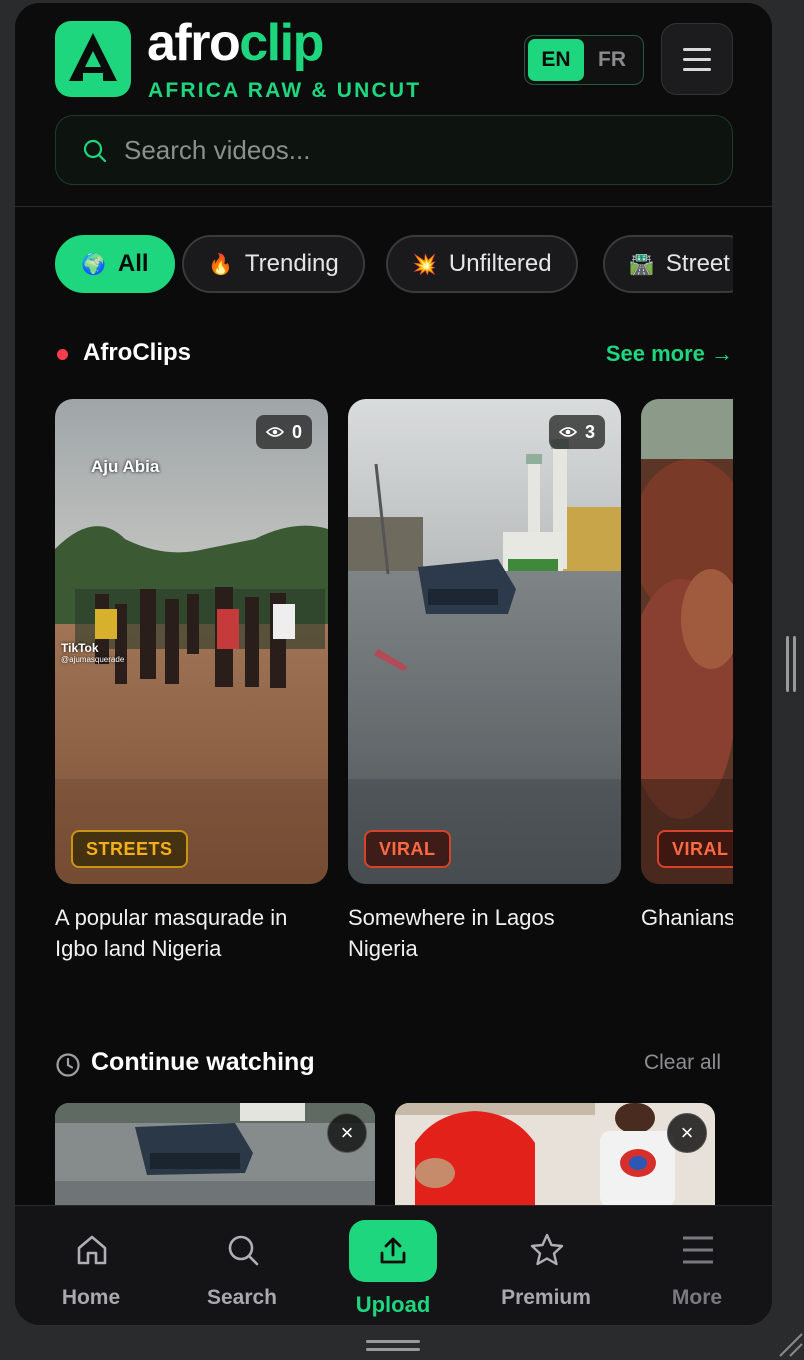 The height and width of the screenshot is (1360, 804). I want to click on video-overlay-caption: Aju Abia, so click(125, 466).